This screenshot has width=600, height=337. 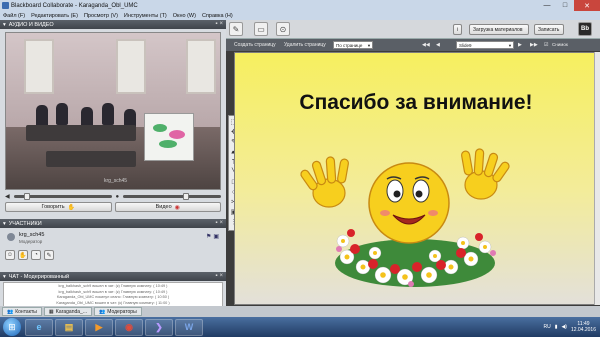 I want to click on menu-file: Файл (F), so click(x=14, y=16).